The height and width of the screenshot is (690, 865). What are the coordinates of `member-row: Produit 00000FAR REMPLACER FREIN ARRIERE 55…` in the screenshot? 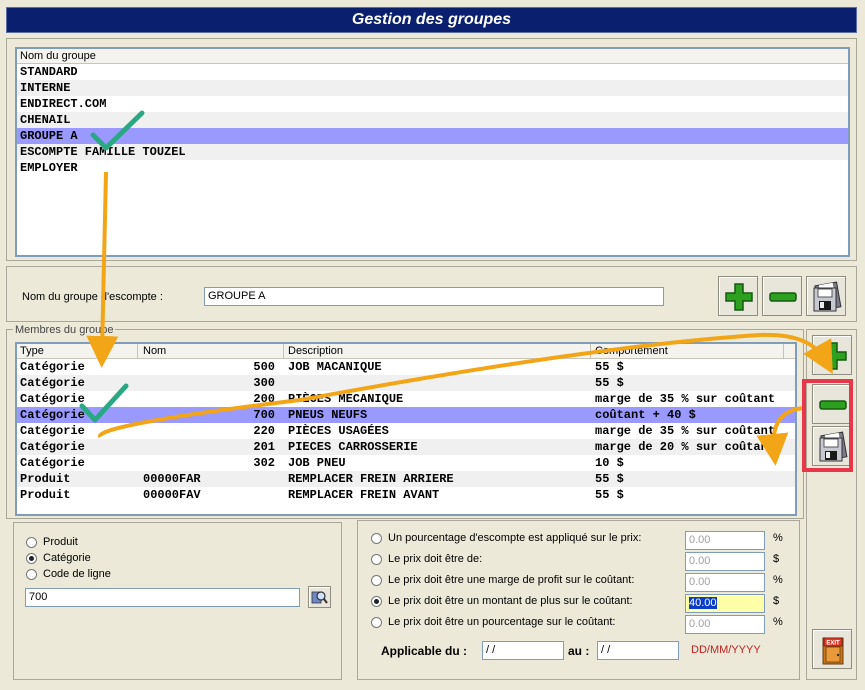 It's located at (406, 479).